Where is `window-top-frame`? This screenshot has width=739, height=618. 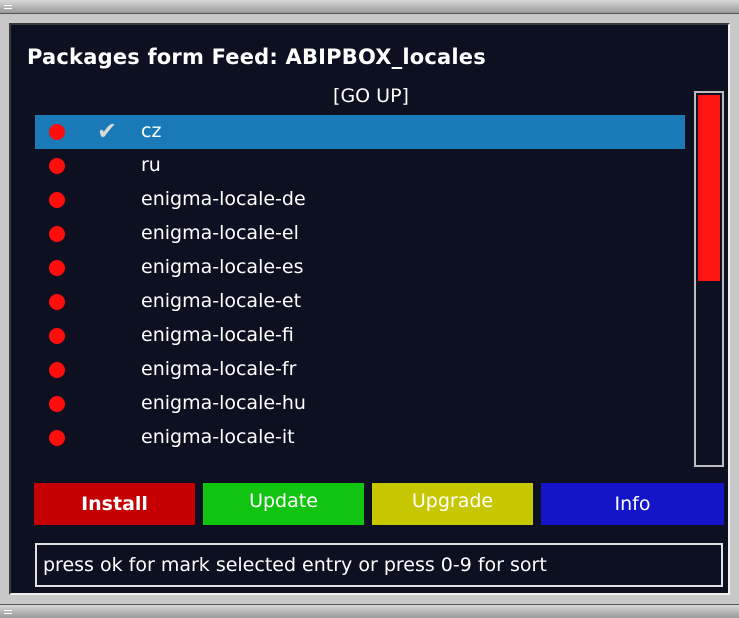 window-top-frame is located at coordinates (369, 7).